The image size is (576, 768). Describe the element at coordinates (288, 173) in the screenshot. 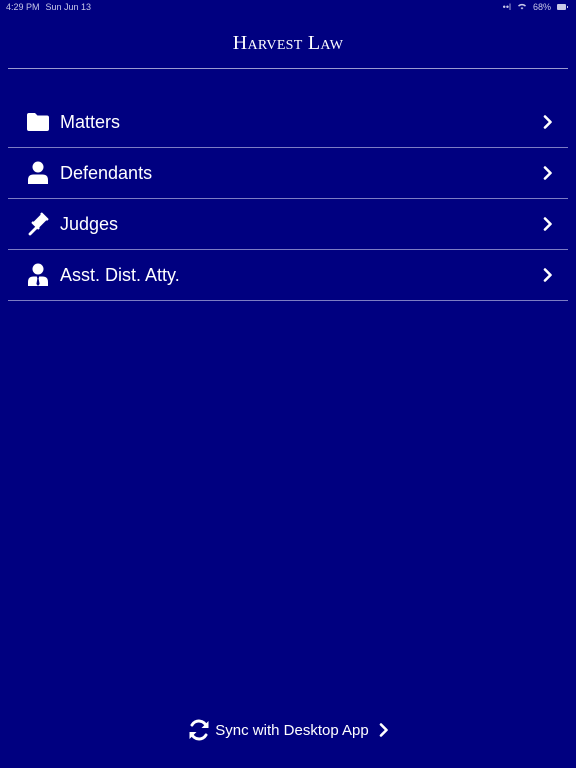

I see `menu-item-defendants: Defendants` at that location.